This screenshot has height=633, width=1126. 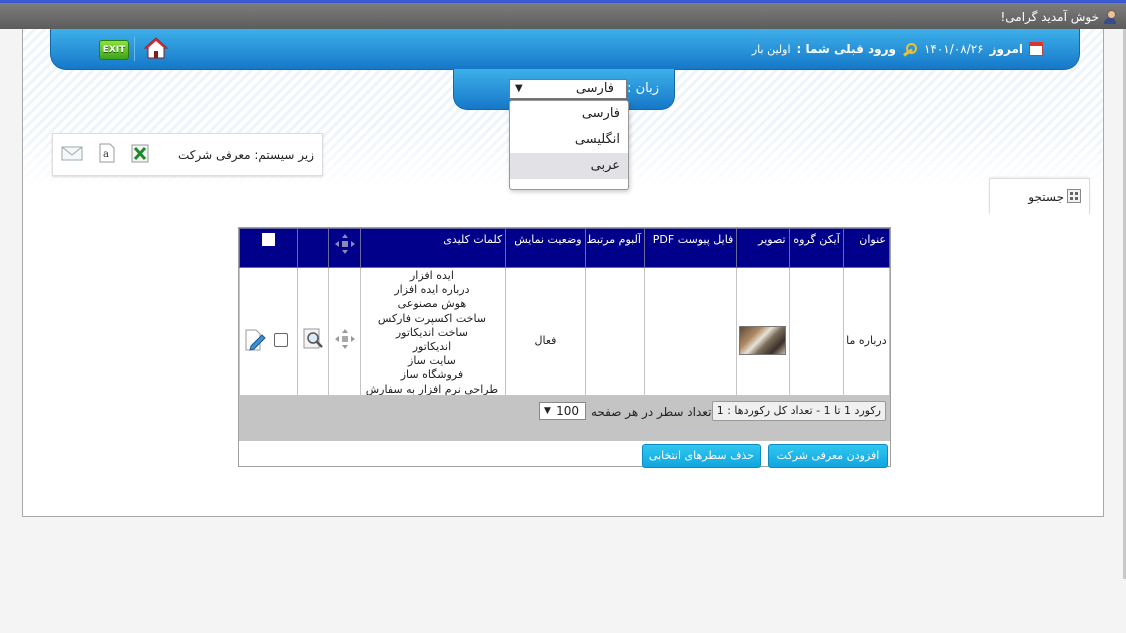 I want to click on keyword-item: ساخت اکسپرت فارکس, so click(x=432, y=318).